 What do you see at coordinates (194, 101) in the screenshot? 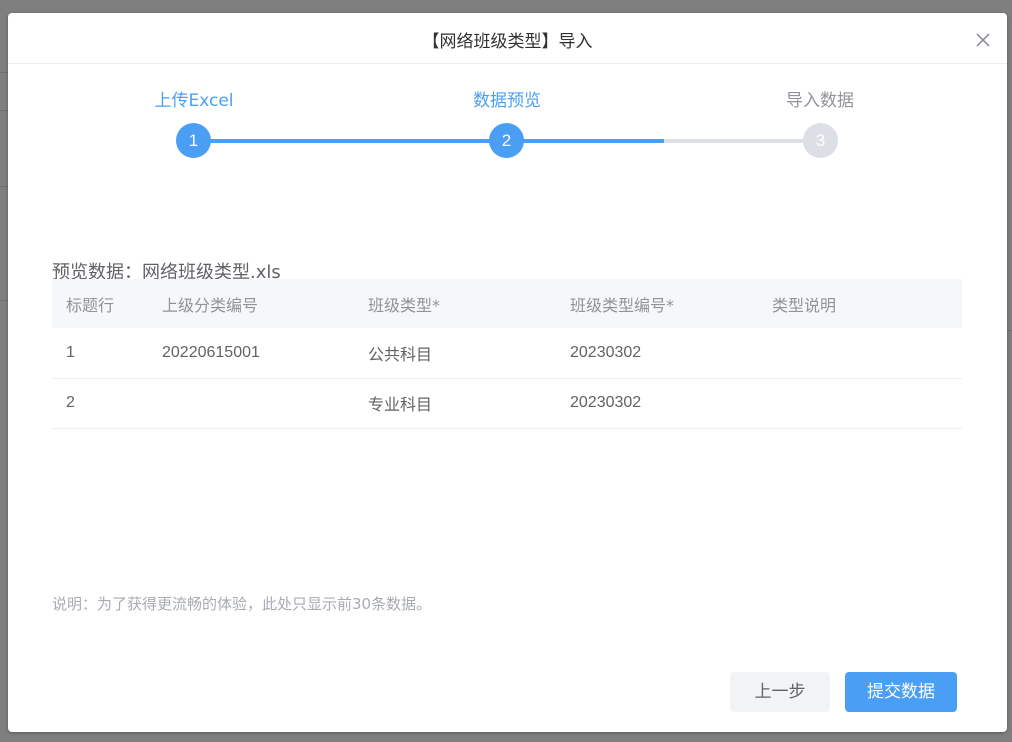
I see `step-title-upload: 上传Excel` at bounding box center [194, 101].